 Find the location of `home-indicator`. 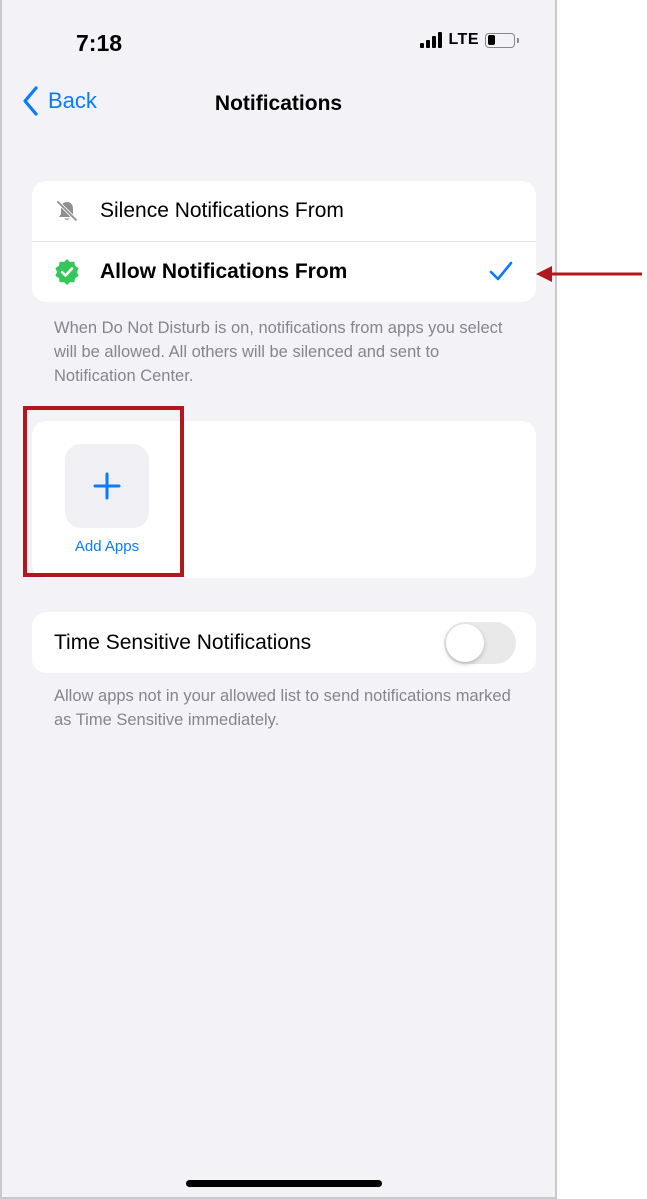

home-indicator is located at coordinates (284, 1183).